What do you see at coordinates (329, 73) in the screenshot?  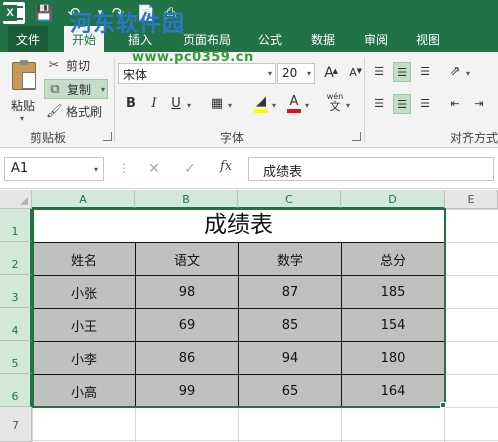 I see `grow-font-button: A ▲` at bounding box center [329, 73].